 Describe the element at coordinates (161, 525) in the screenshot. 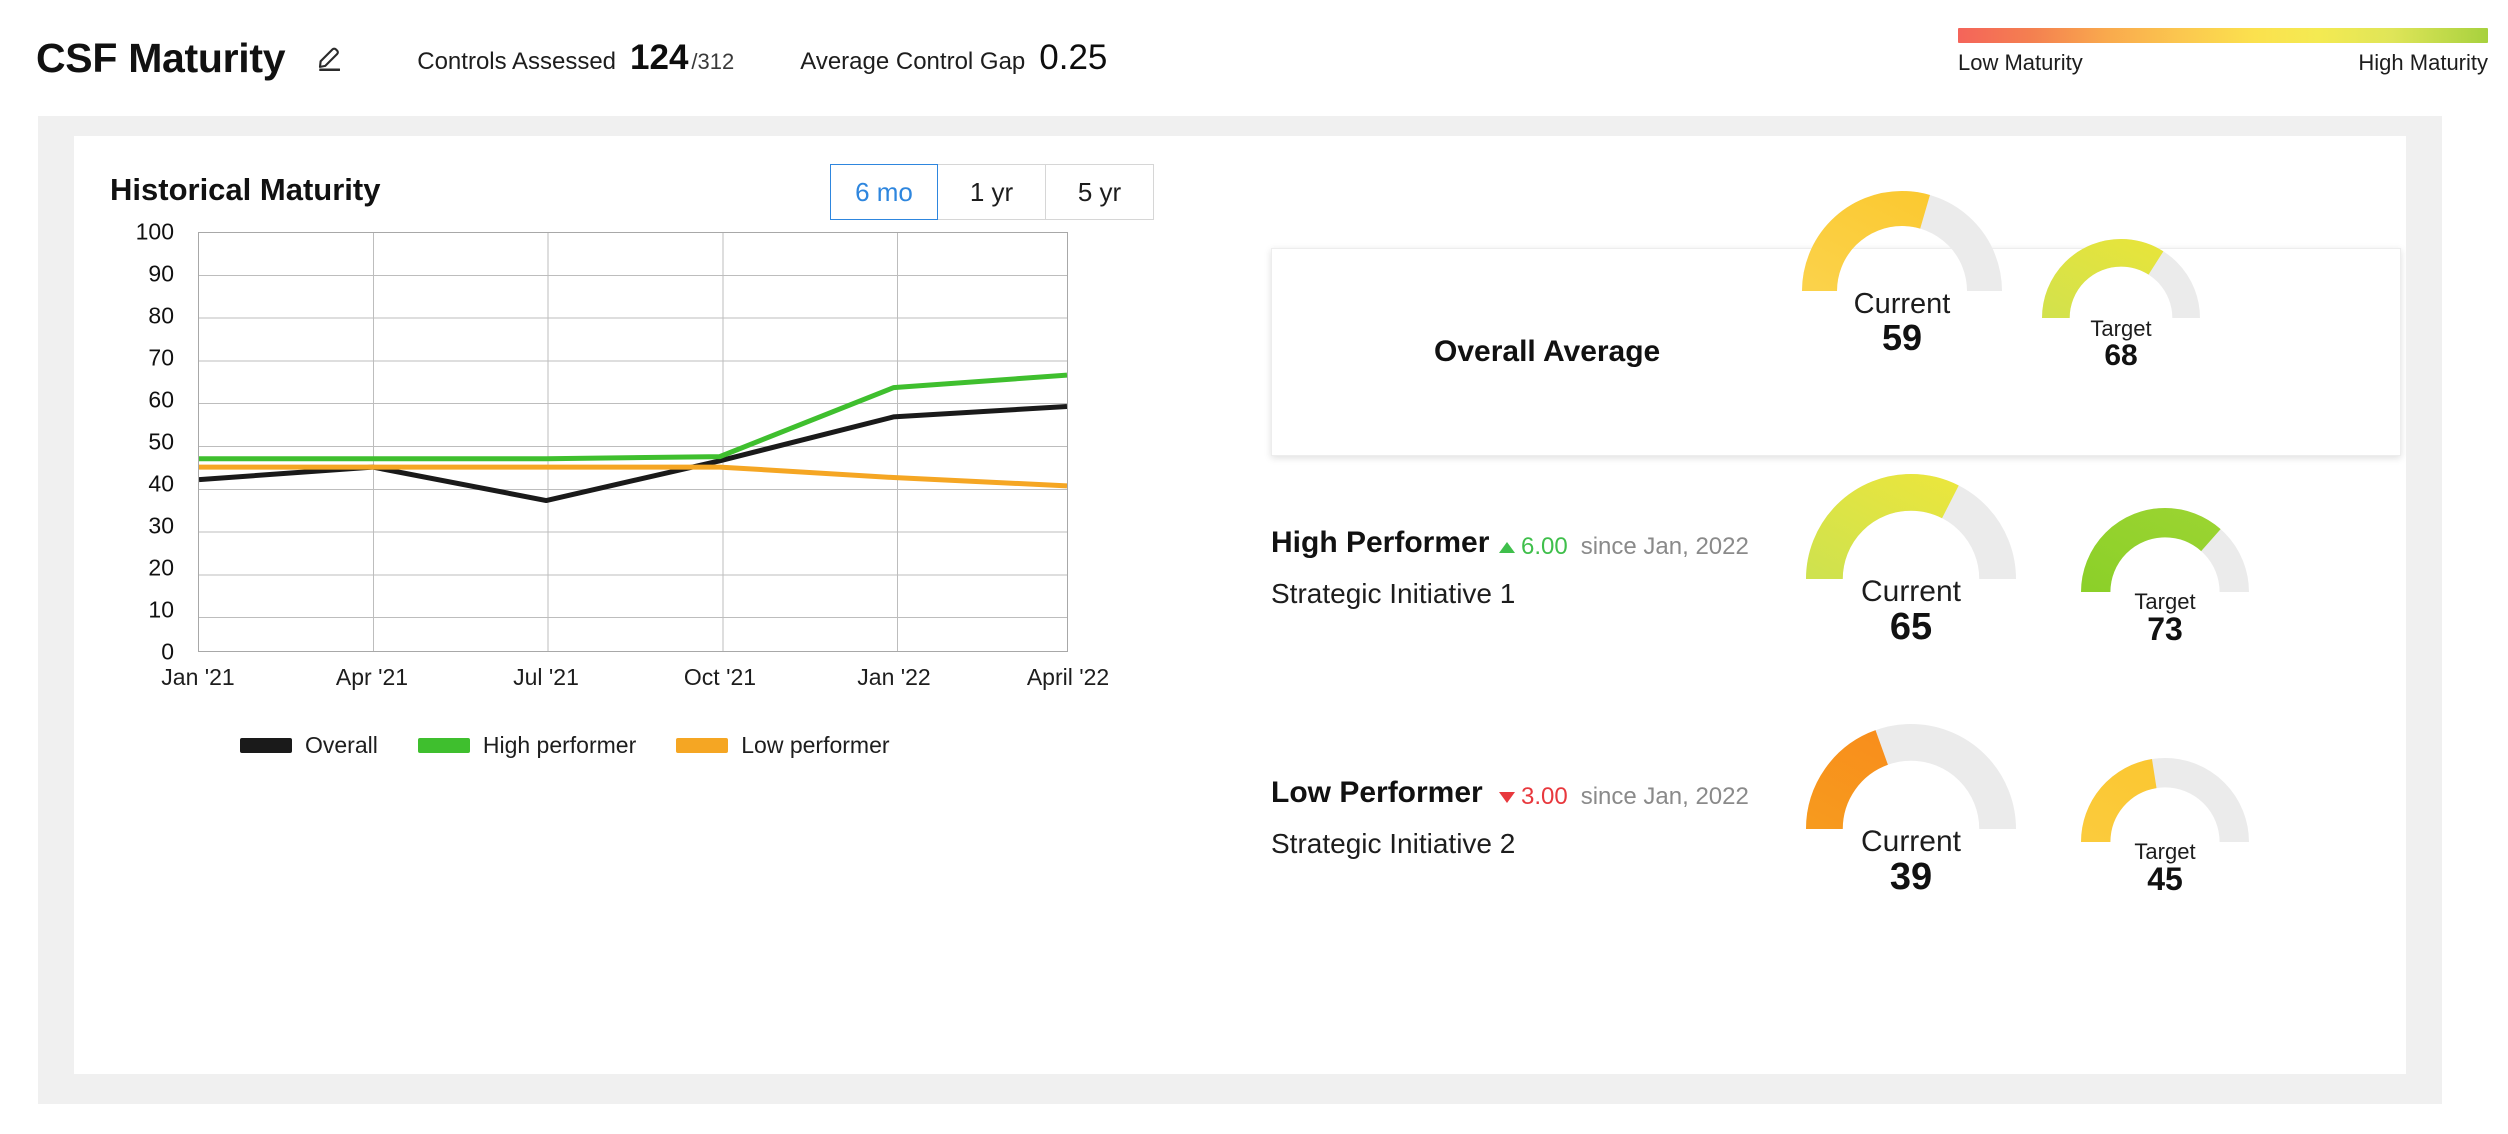

I see `y-tick-label: 30` at that location.